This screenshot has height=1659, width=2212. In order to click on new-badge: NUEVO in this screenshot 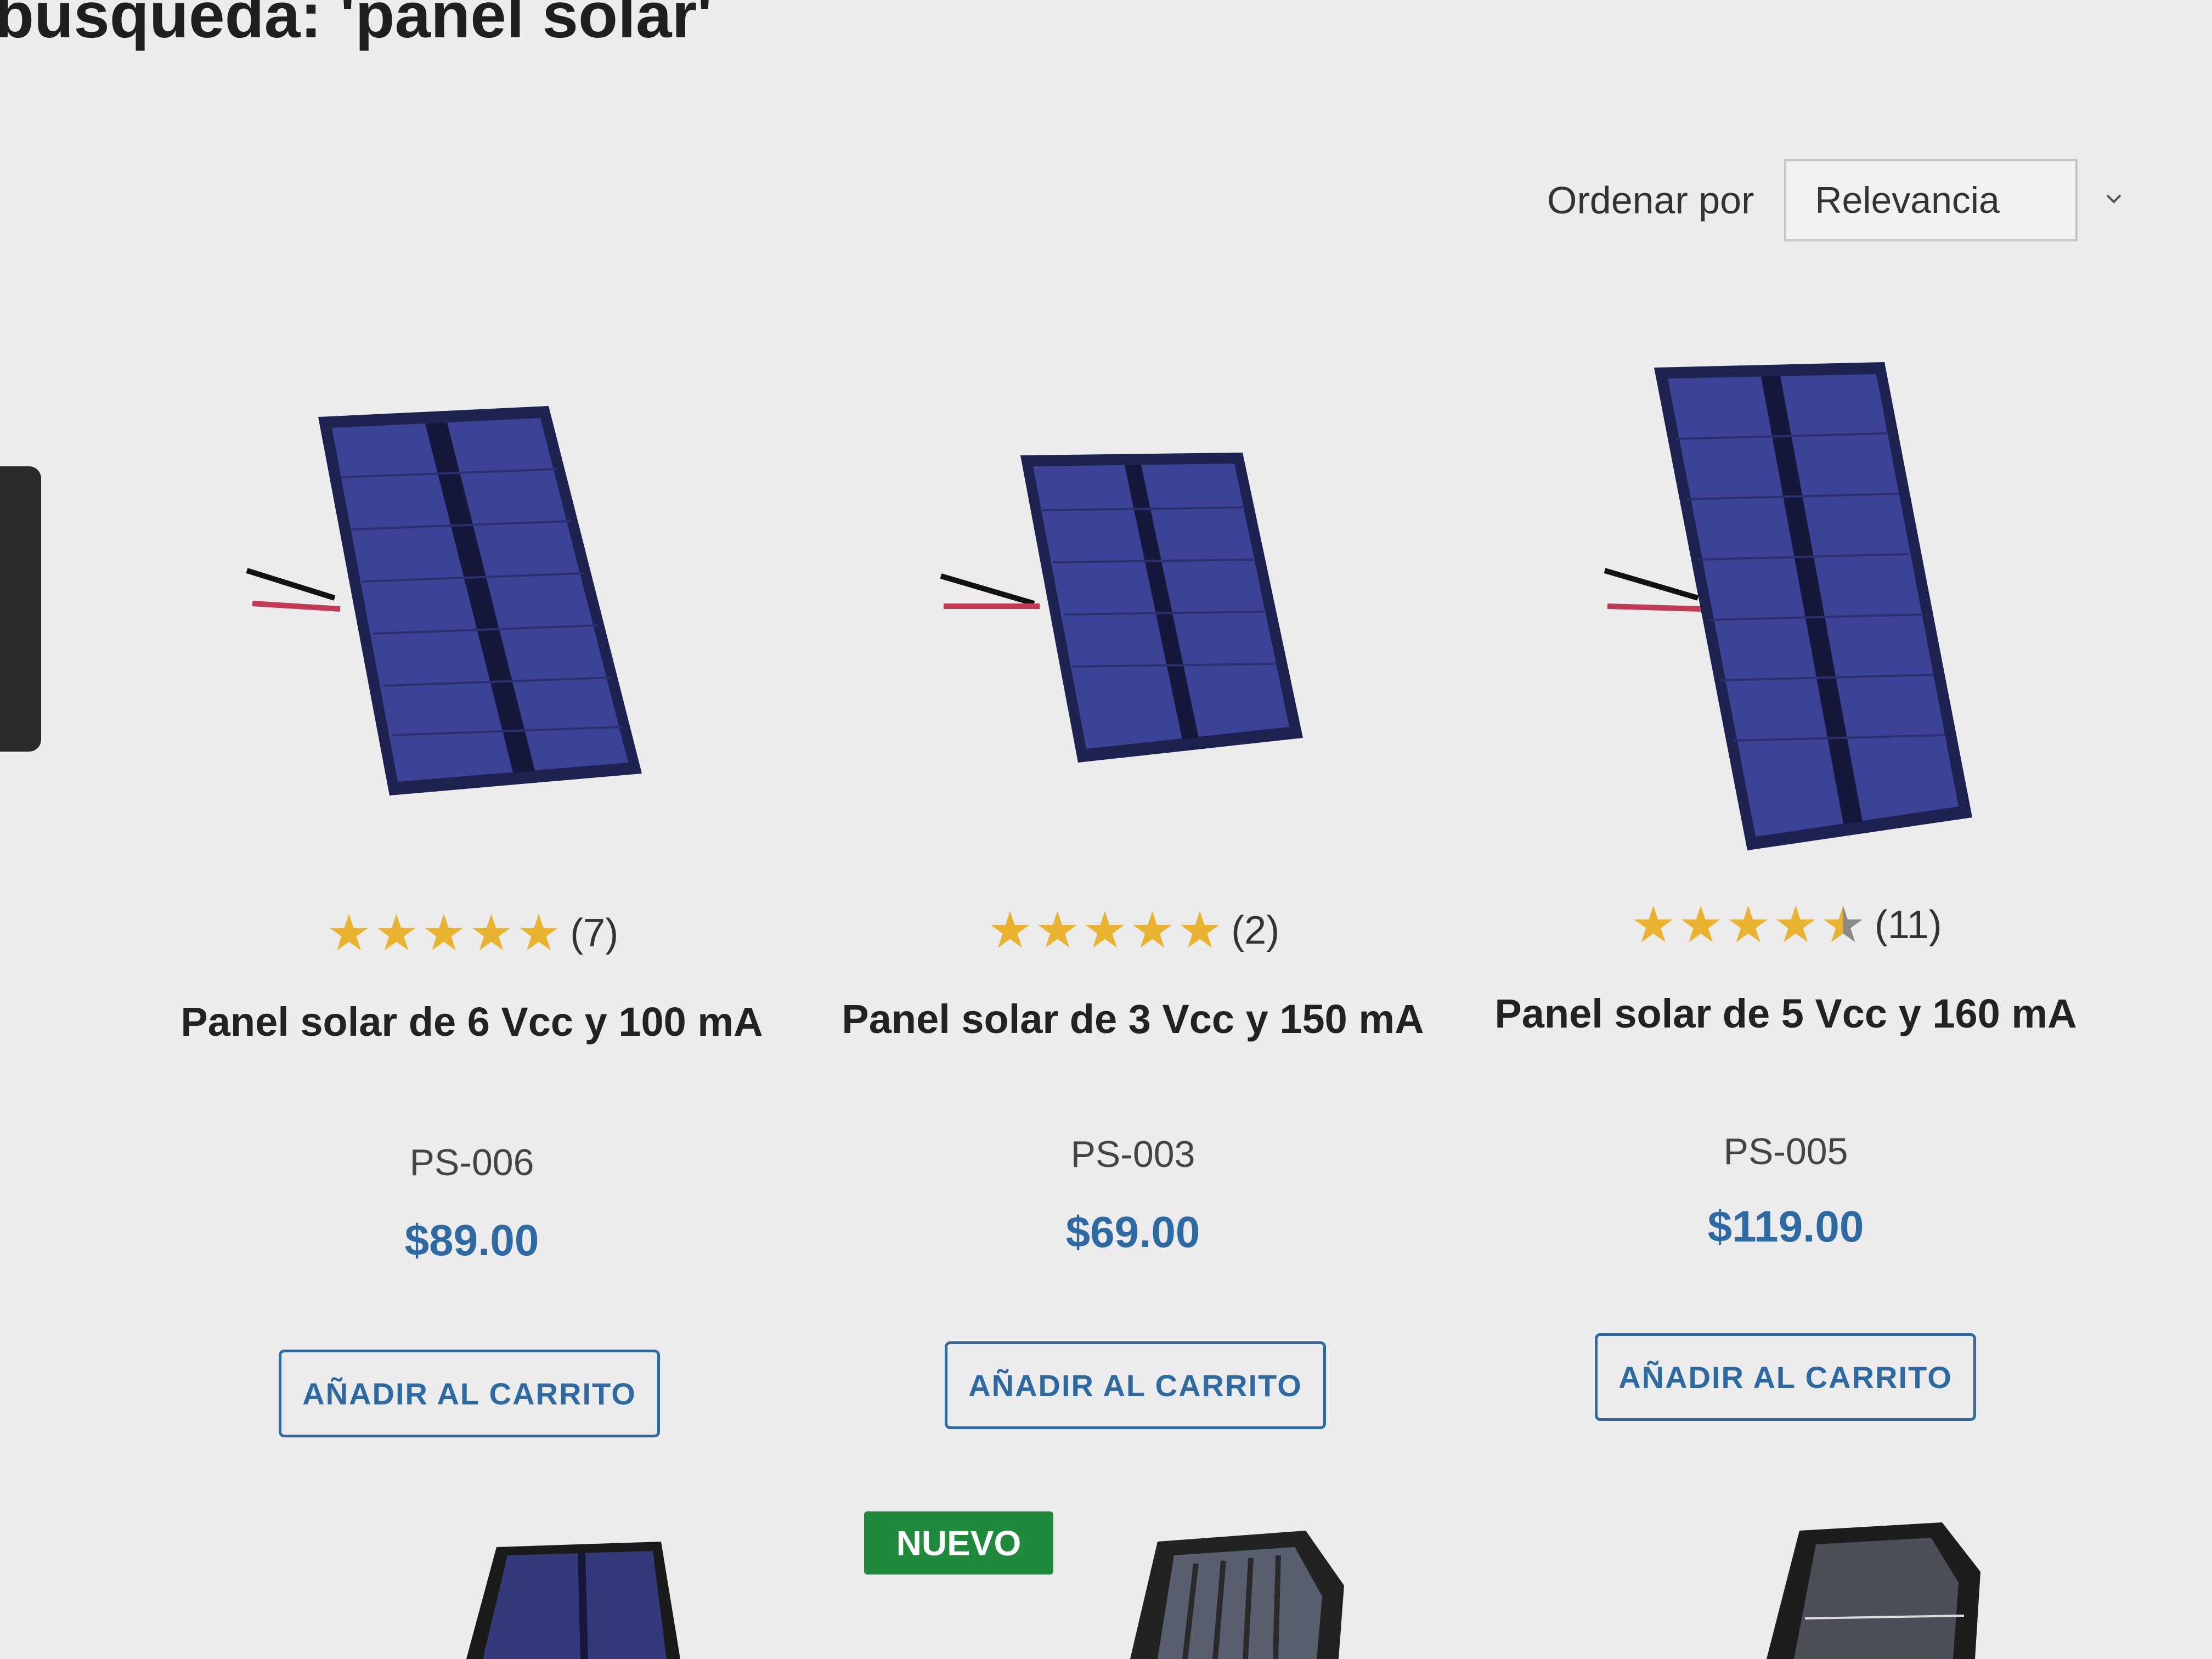, I will do `click(959, 1543)`.